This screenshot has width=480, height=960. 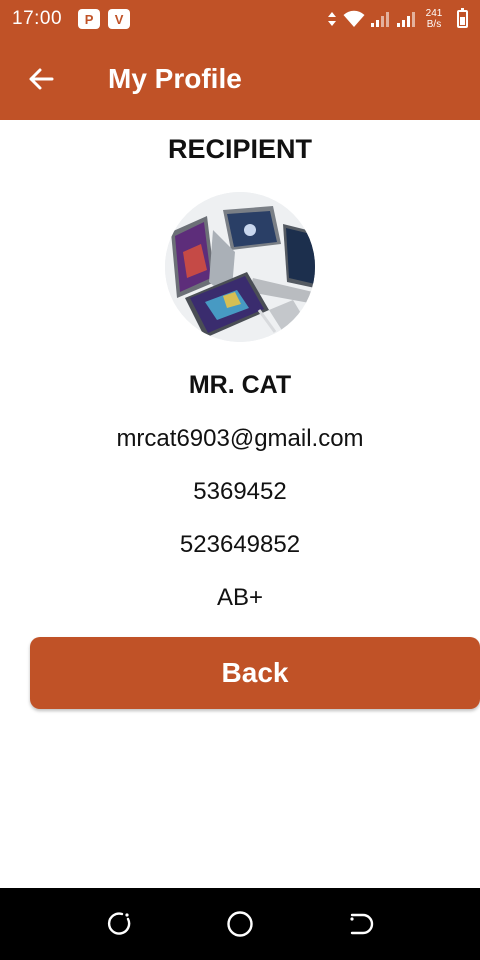 I want to click on status-system-icons: 241 B/s, so click(x=397, y=19).